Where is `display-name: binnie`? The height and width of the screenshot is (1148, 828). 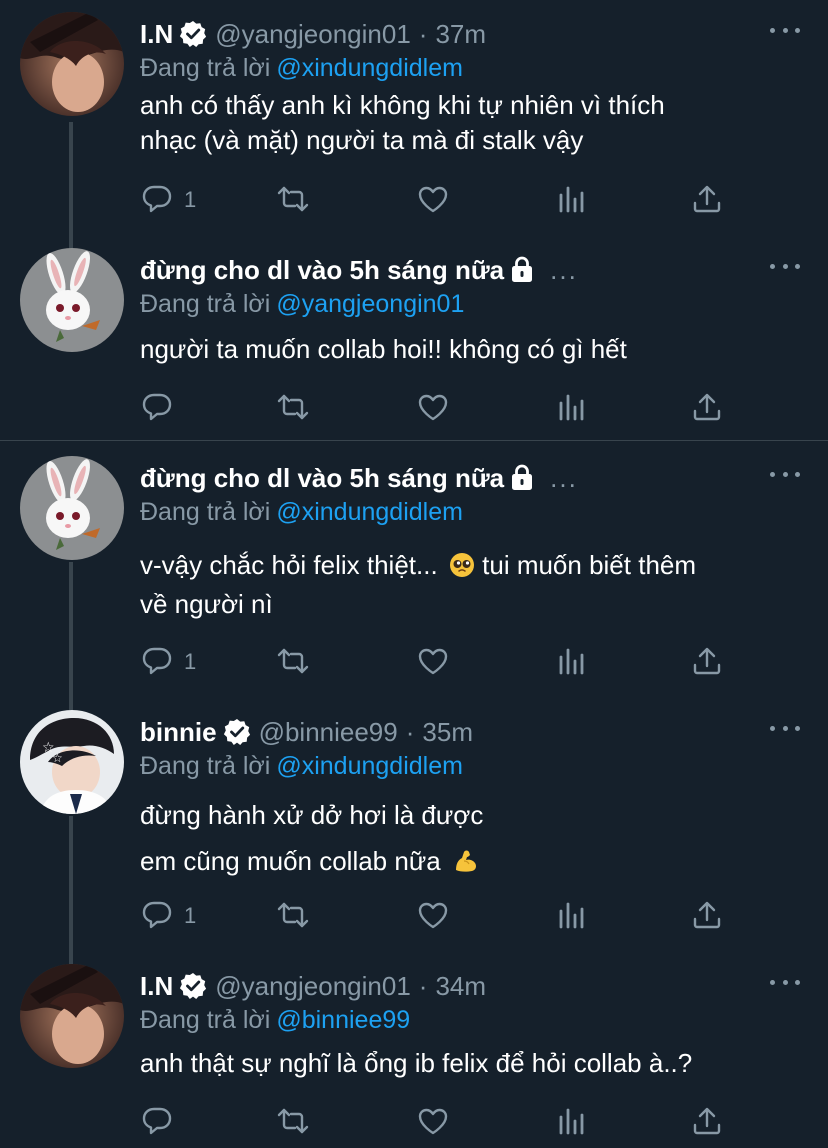 display-name: binnie is located at coordinates (178, 732).